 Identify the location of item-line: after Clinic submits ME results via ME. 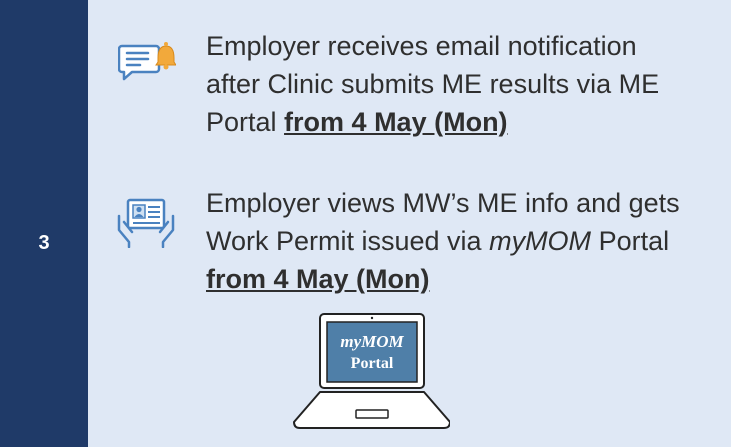
(433, 84).